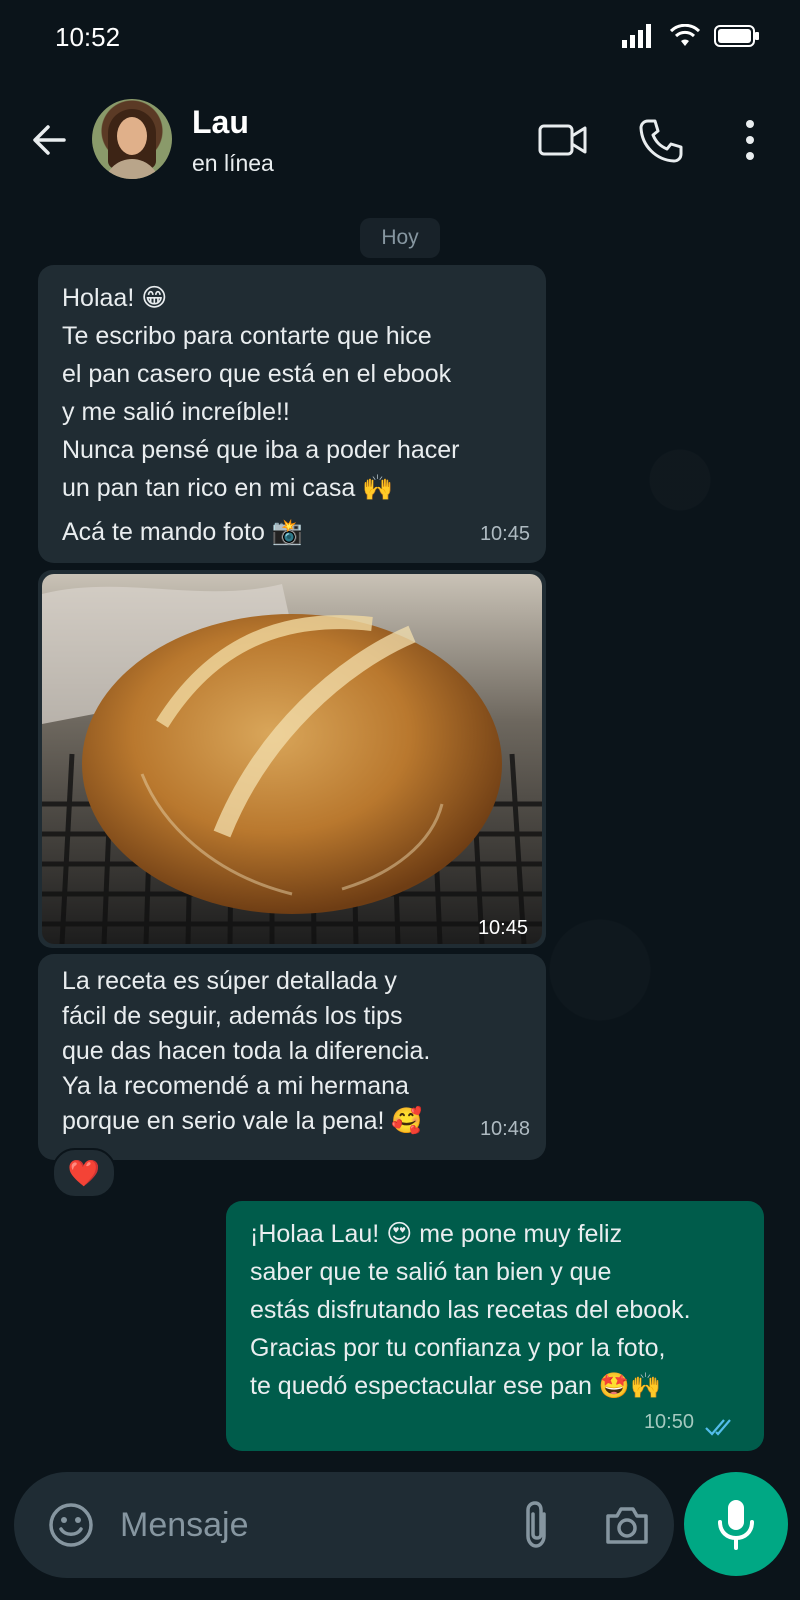 The image size is (800, 1600). Describe the element at coordinates (668, 1422) in the screenshot. I see `message-time: 10:50` at that location.